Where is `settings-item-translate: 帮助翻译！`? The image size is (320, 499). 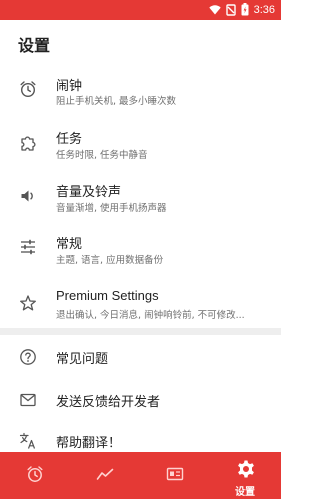 settings-item-translate: 帮助翻译！ is located at coordinates (140, 438).